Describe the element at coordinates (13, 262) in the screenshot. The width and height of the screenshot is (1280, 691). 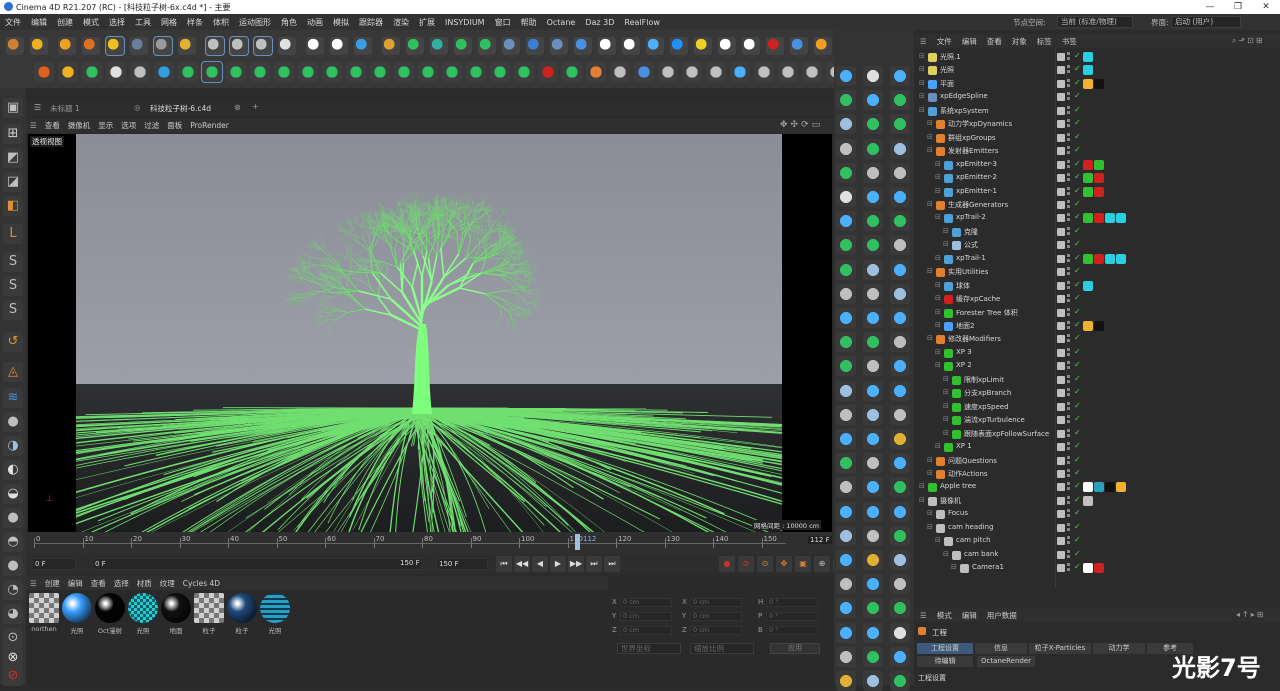
I see `left-tool-icon: S` at that location.